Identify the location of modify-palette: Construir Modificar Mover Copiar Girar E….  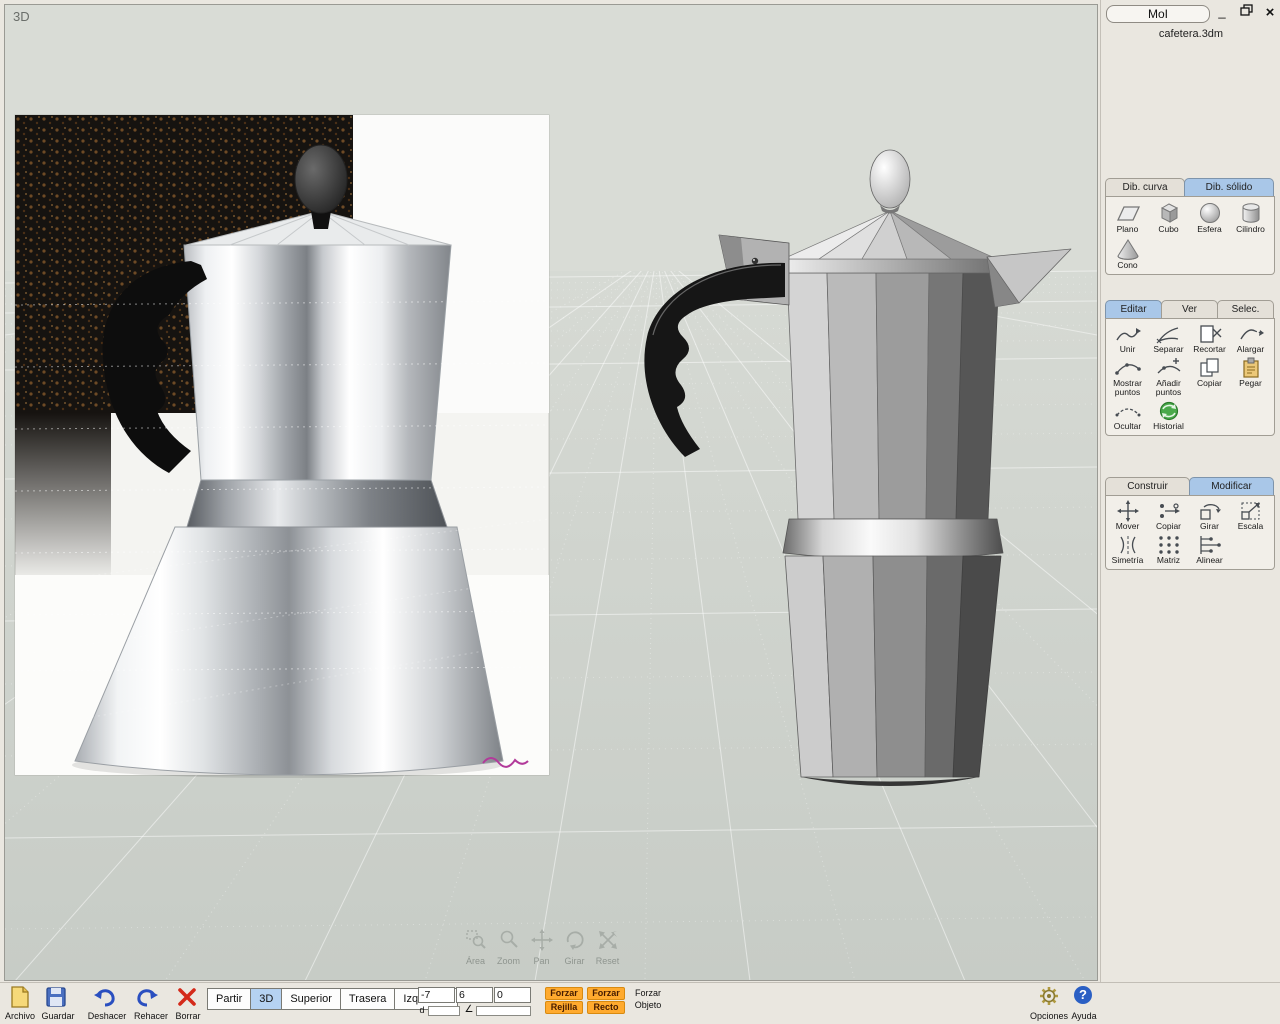
(1190, 523).